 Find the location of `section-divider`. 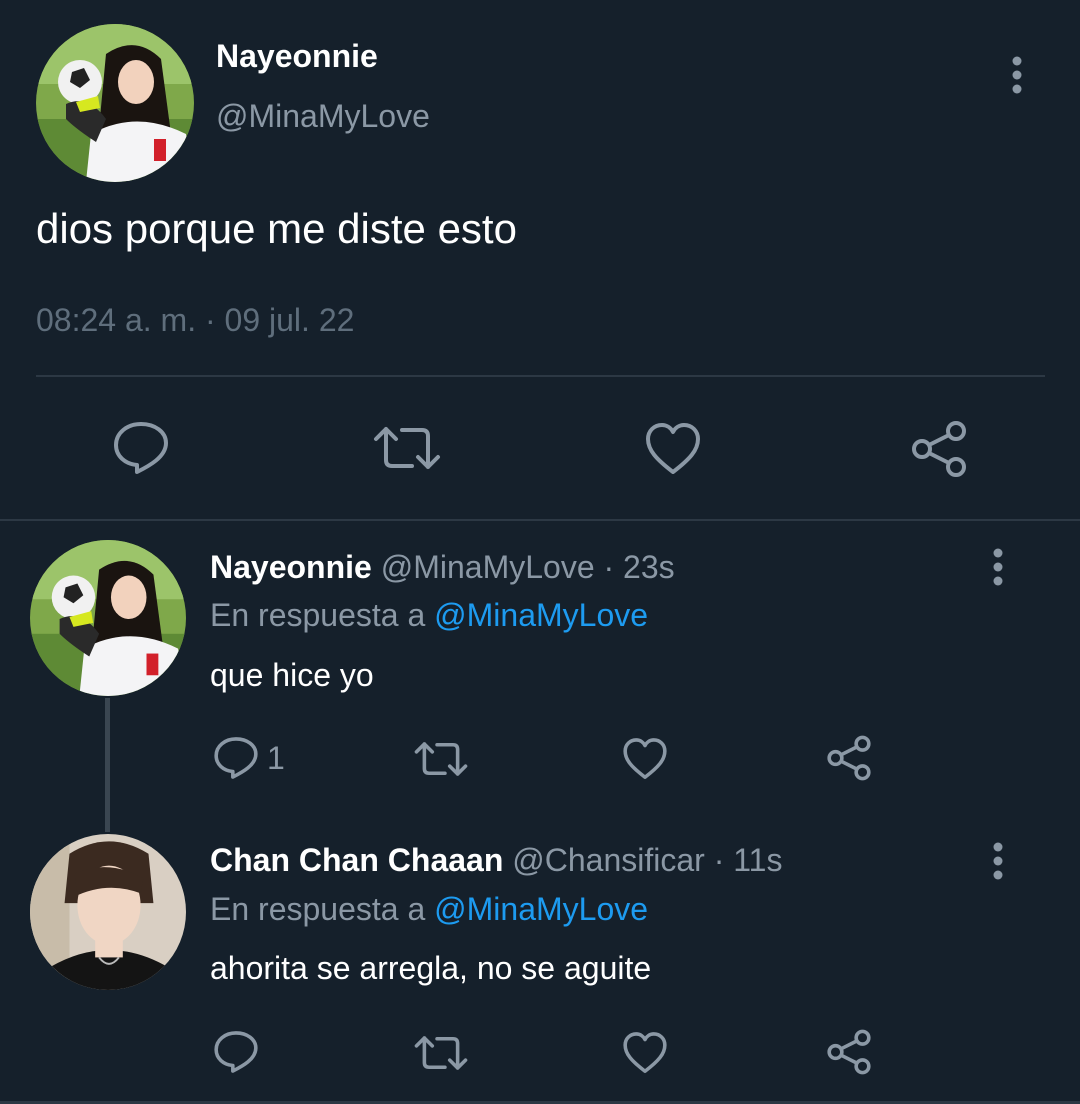

section-divider is located at coordinates (540, 520).